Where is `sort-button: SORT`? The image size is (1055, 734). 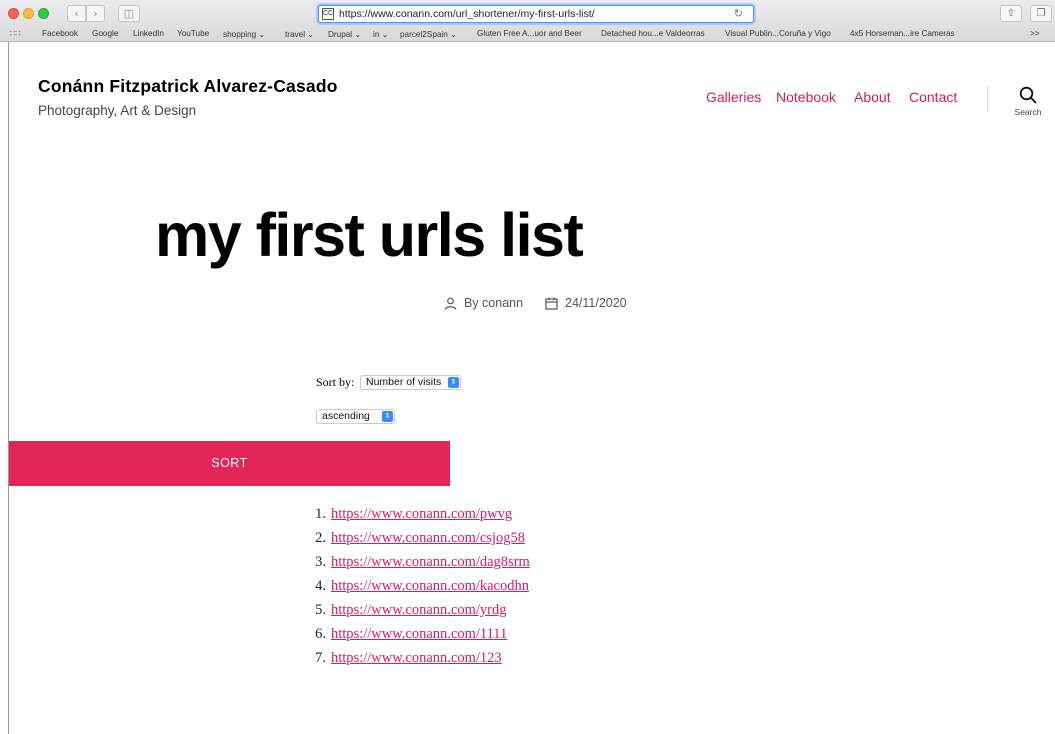 sort-button: SORT is located at coordinates (229, 463).